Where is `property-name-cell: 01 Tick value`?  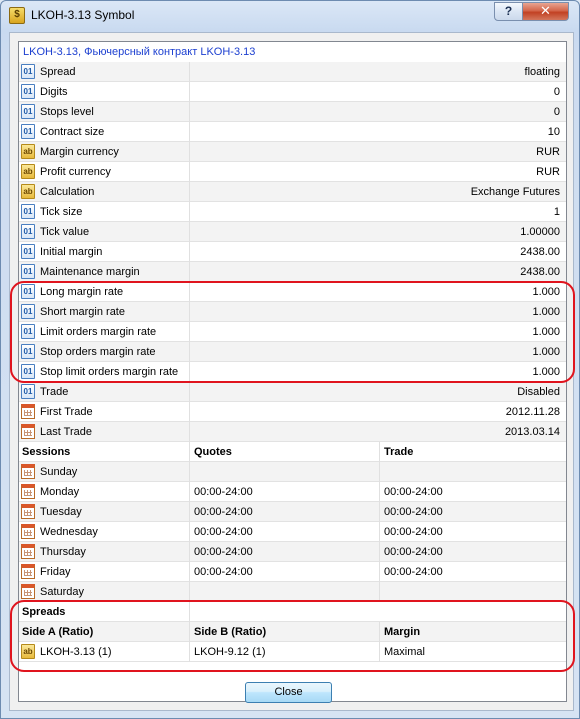
property-name-cell: 01 Tick value is located at coordinates (104, 232).